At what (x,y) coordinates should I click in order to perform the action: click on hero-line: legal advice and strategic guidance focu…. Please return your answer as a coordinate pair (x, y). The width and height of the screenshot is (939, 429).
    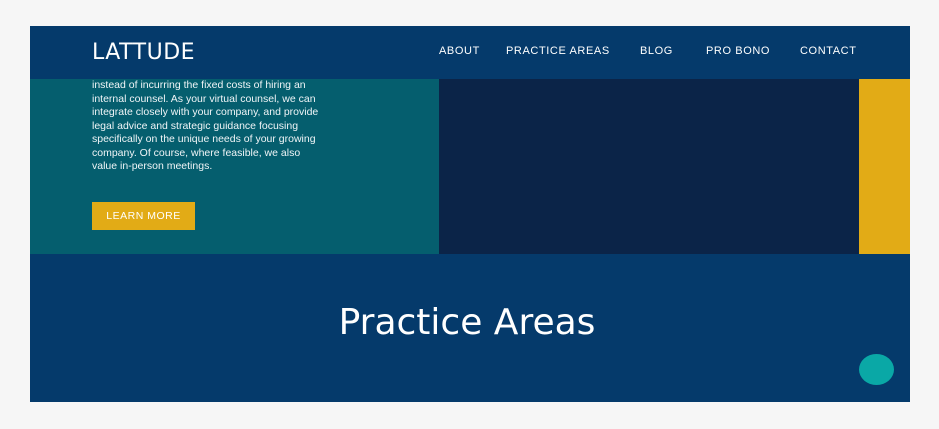
    Looking at the image, I should click on (195, 125).